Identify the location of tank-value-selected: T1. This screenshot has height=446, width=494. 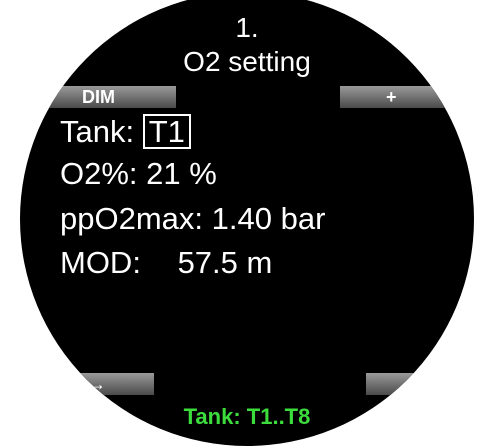
(166, 131).